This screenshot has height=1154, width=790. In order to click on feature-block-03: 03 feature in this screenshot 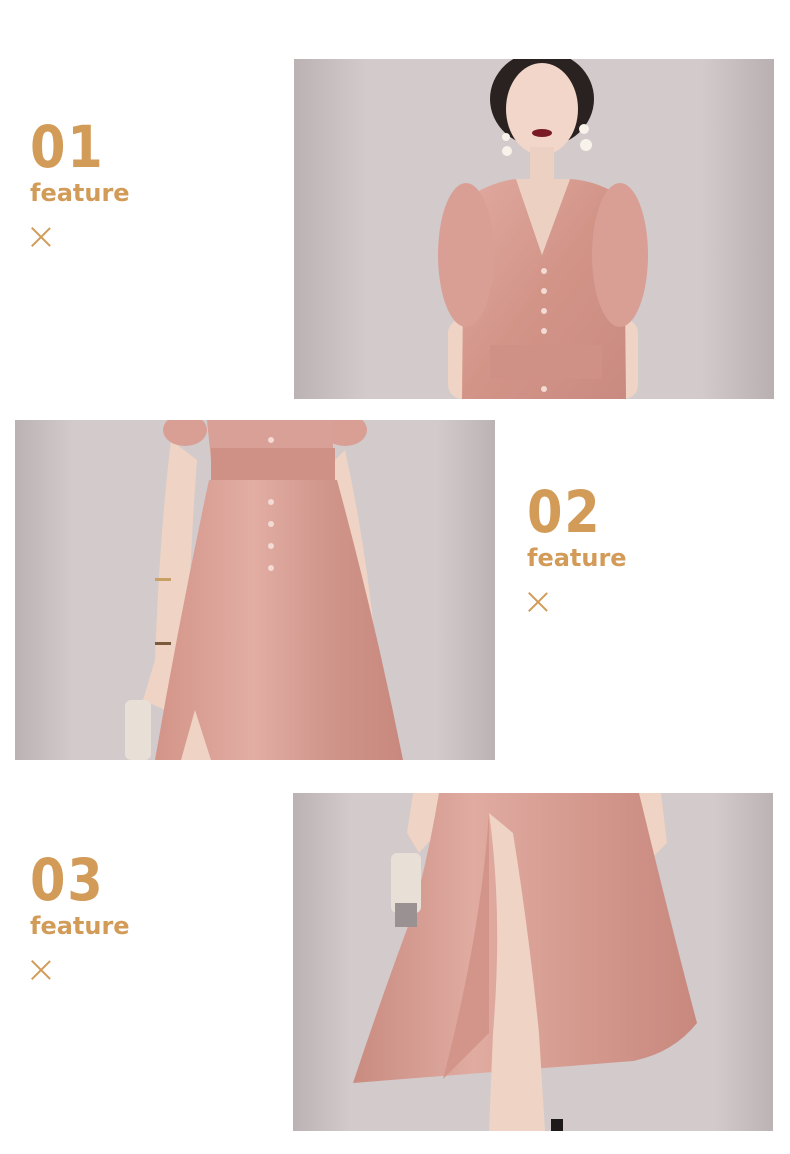, I will do `click(80, 916)`.